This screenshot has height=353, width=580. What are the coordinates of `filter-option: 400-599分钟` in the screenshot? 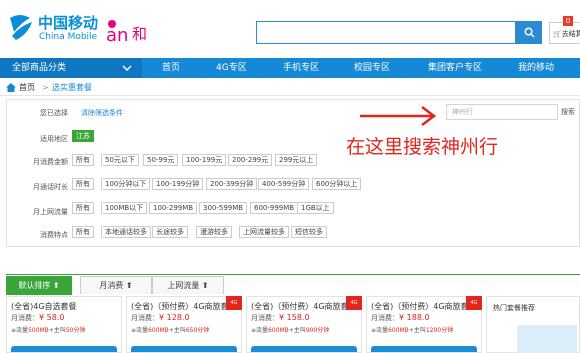 It's located at (284, 184).